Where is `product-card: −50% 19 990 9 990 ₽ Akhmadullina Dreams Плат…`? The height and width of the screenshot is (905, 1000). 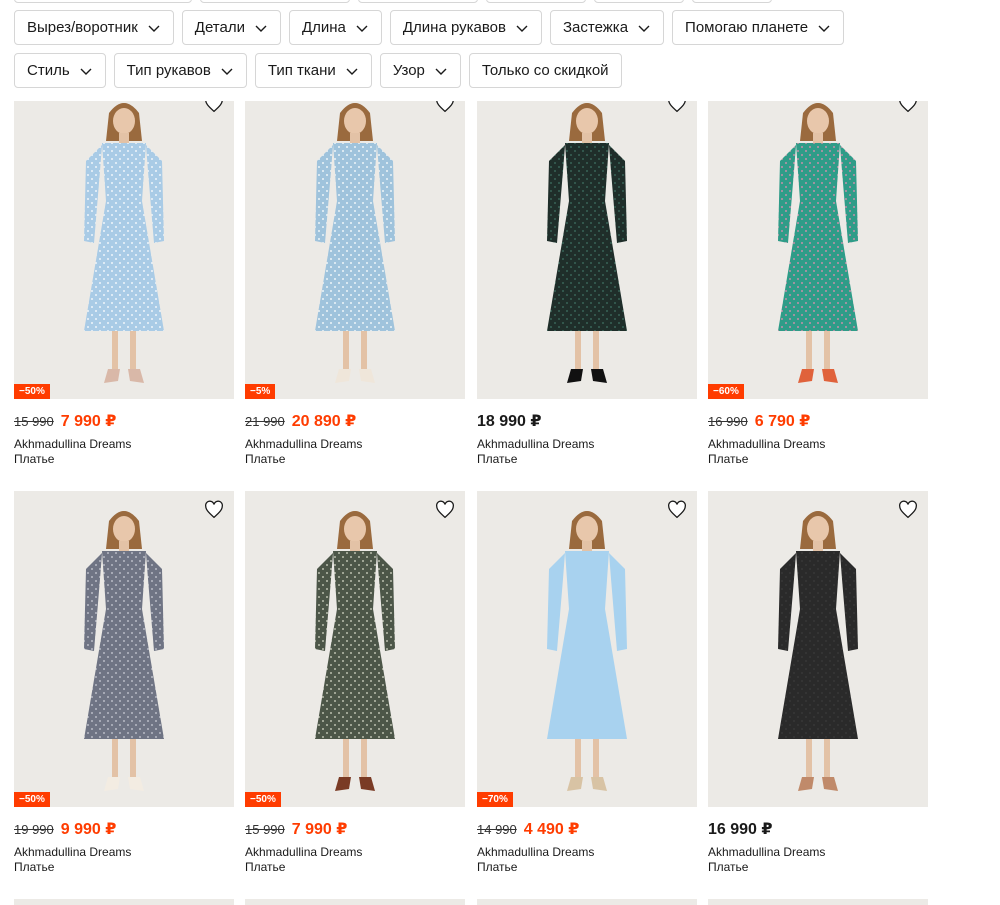 product-card: −50% 19 990 9 990 ₽ Akhmadullina Dreams Плат… is located at coordinates (124, 683).